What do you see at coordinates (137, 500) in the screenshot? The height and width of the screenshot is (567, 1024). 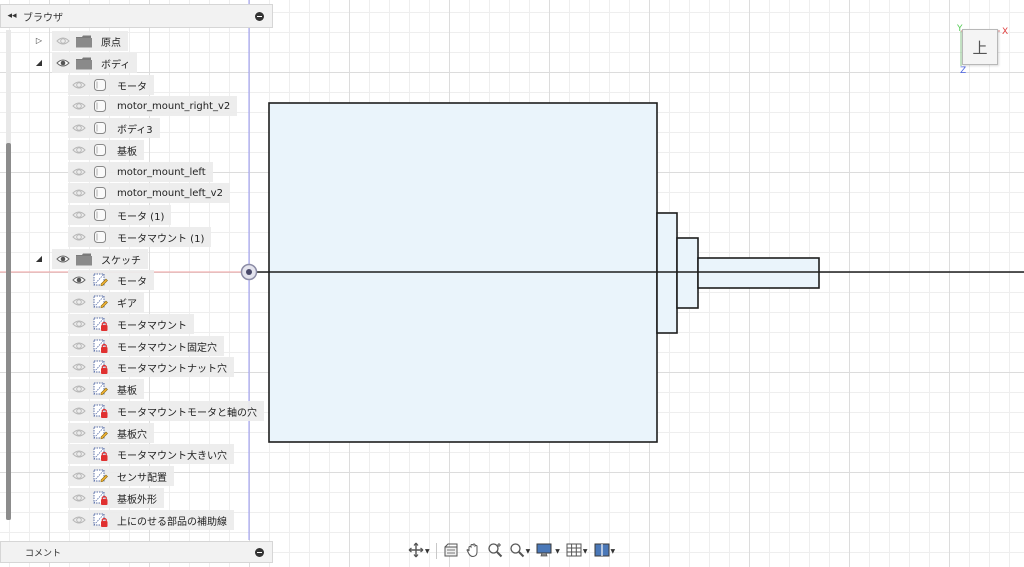 I see `browser-tree-label: 基板外形` at bounding box center [137, 500].